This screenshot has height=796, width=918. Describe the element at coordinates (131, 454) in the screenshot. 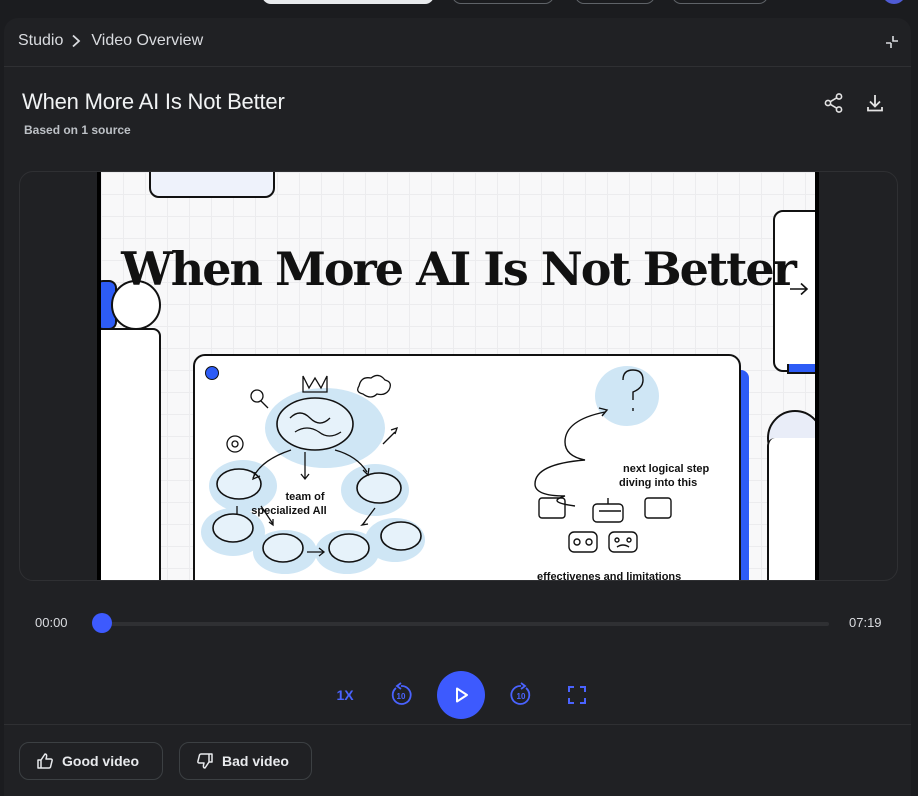

I see `deco-pillar` at that location.